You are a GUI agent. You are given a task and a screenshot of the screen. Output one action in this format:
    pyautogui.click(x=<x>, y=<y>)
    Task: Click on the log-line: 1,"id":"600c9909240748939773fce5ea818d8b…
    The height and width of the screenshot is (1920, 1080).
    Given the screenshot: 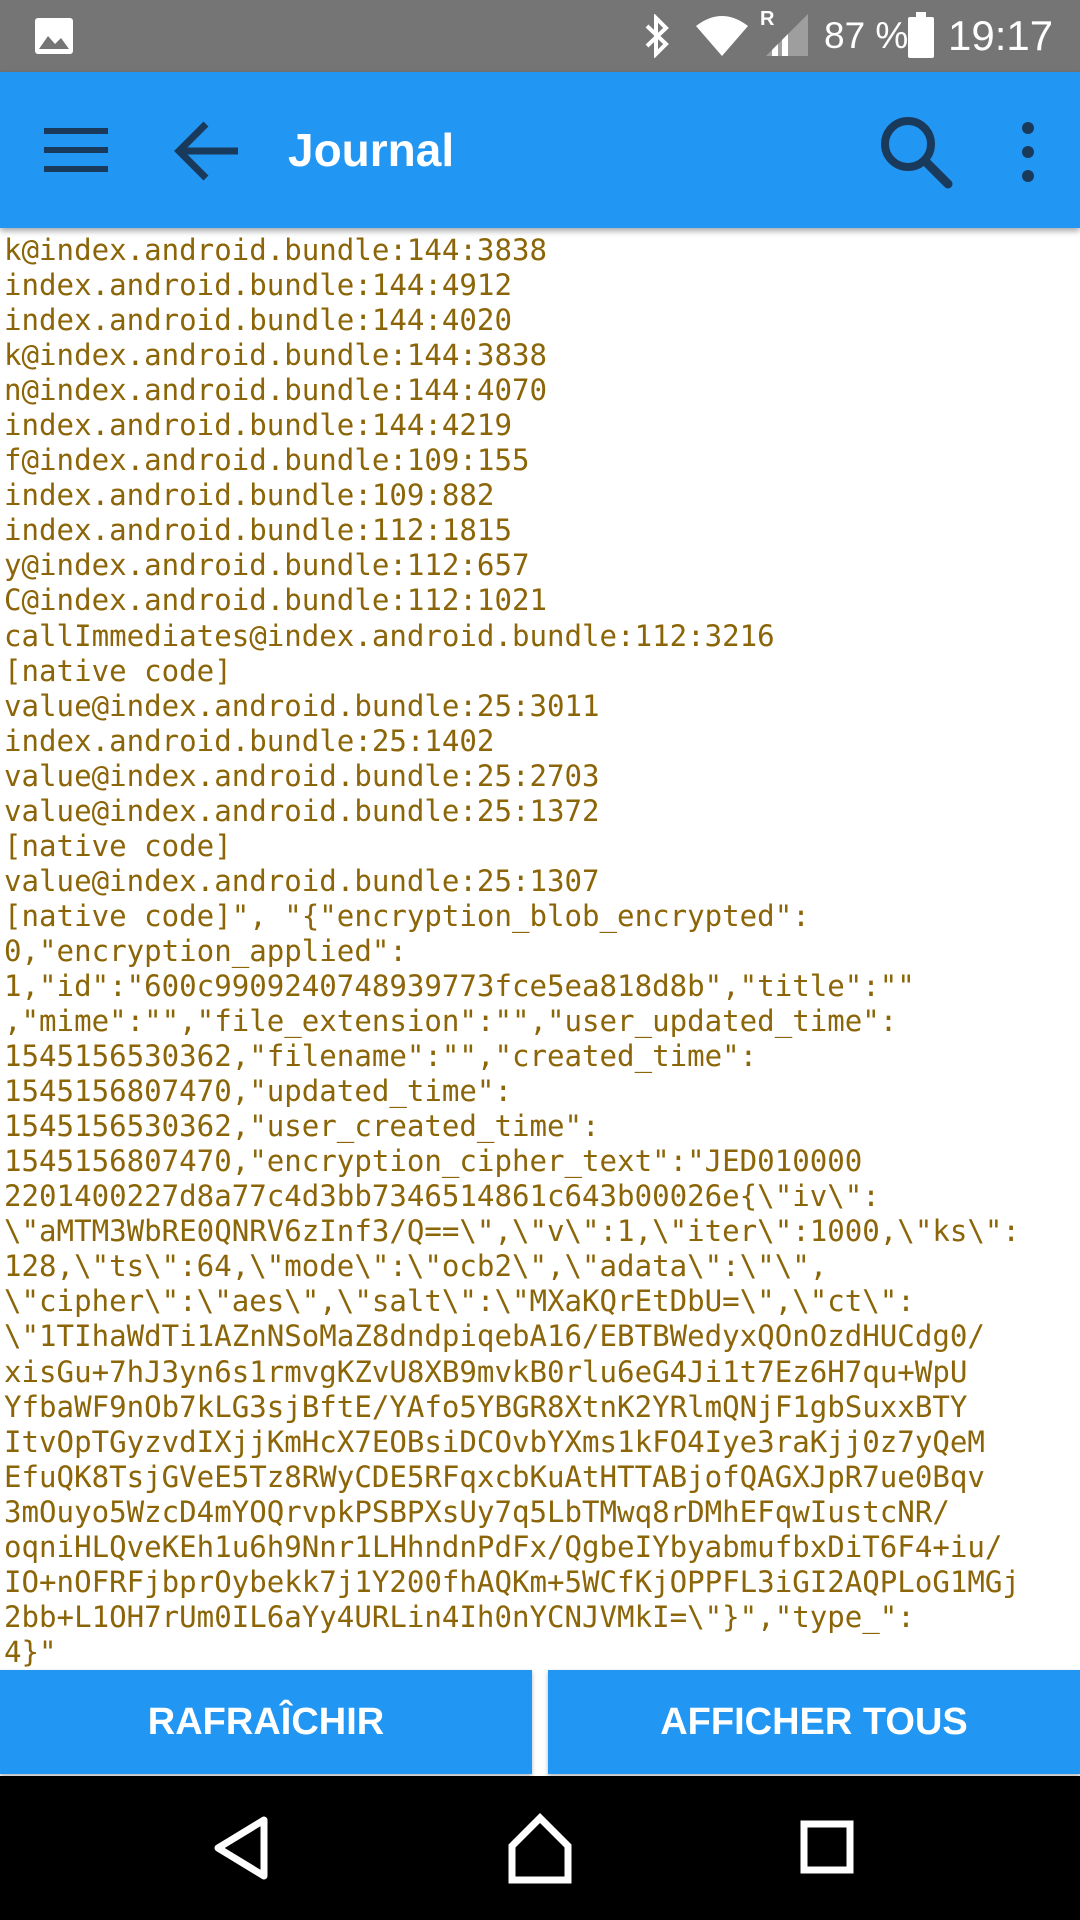 What is the action you would take?
    pyautogui.click(x=459, y=985)
    